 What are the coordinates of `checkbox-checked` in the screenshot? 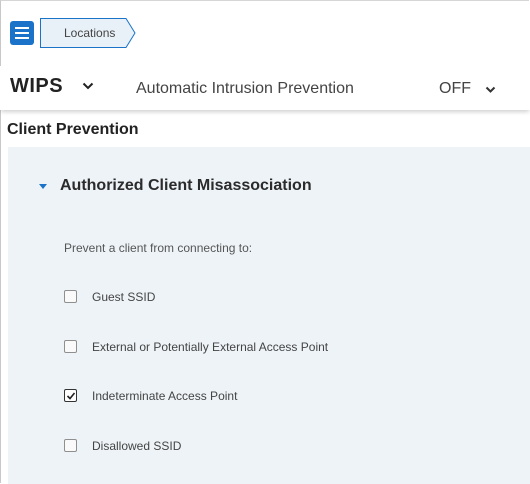 It's located at (70, 395).